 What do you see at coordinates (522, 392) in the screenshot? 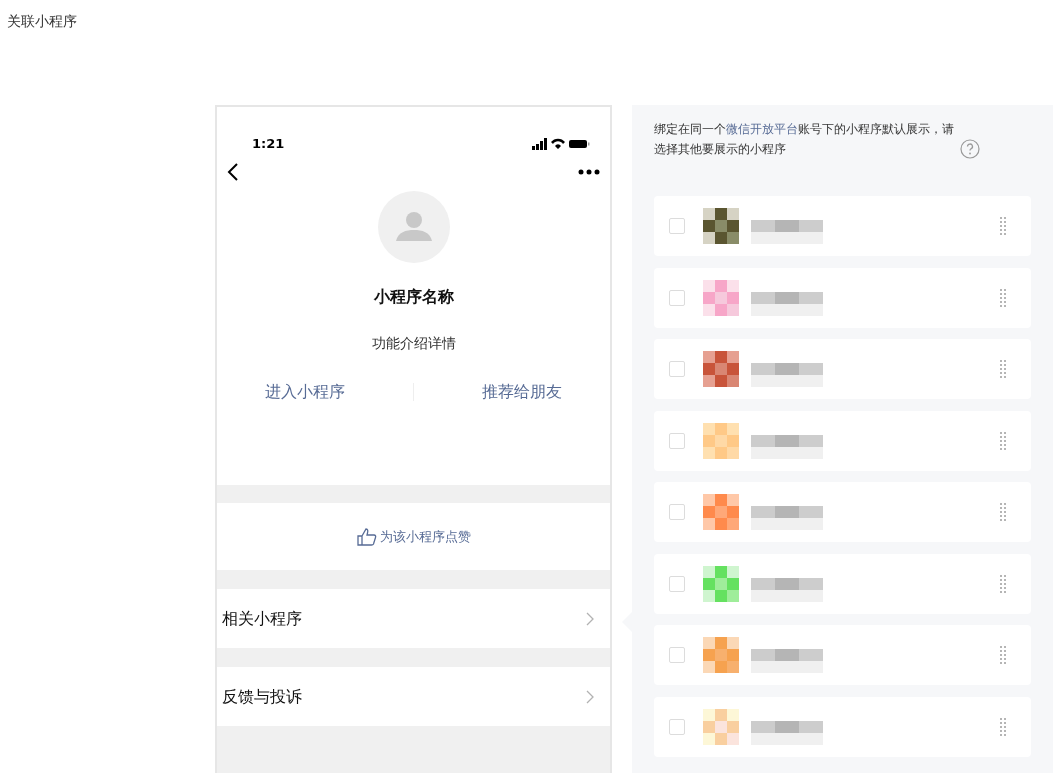
I see `action-link: 推荐给朋友` at bounding box center [522, 392].